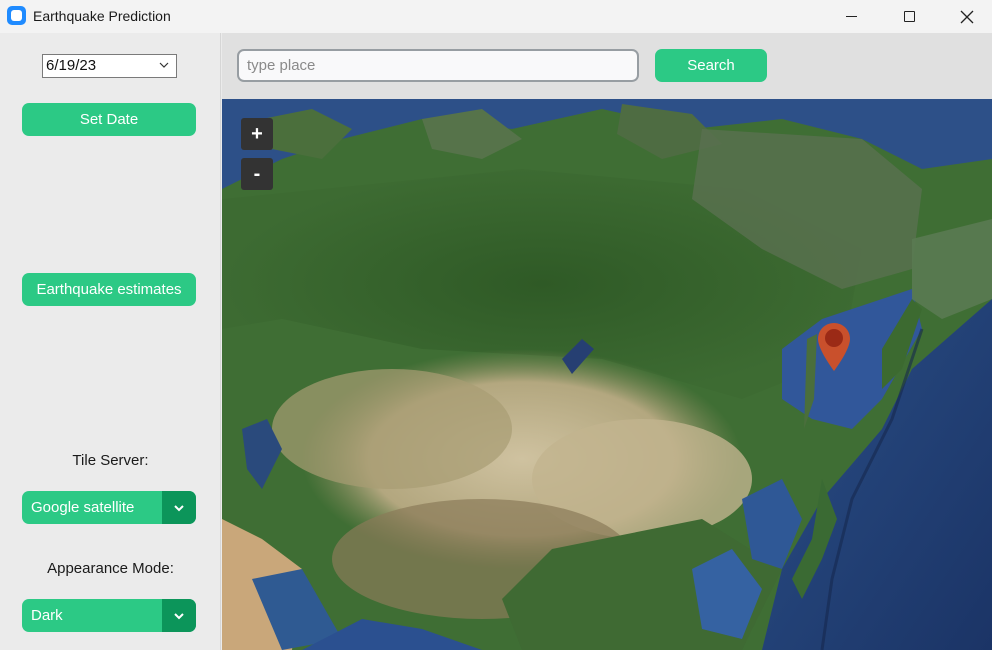 The width and height of the screenshot is (992, 650). I want to click on close-icon, so click(967, 16).